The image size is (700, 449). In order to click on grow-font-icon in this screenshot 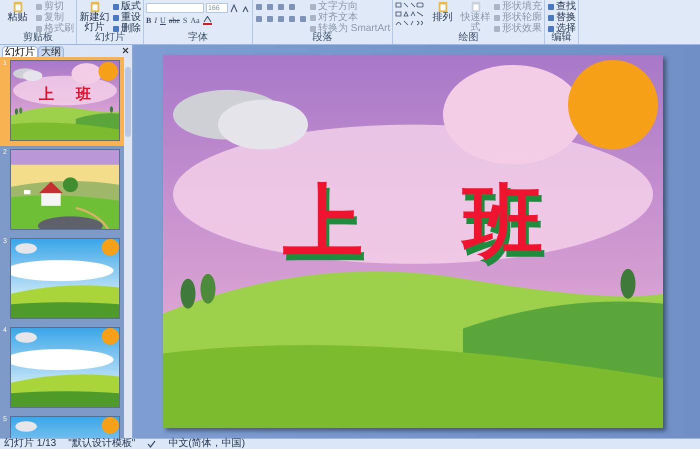, I will do `click(234, 8)`.